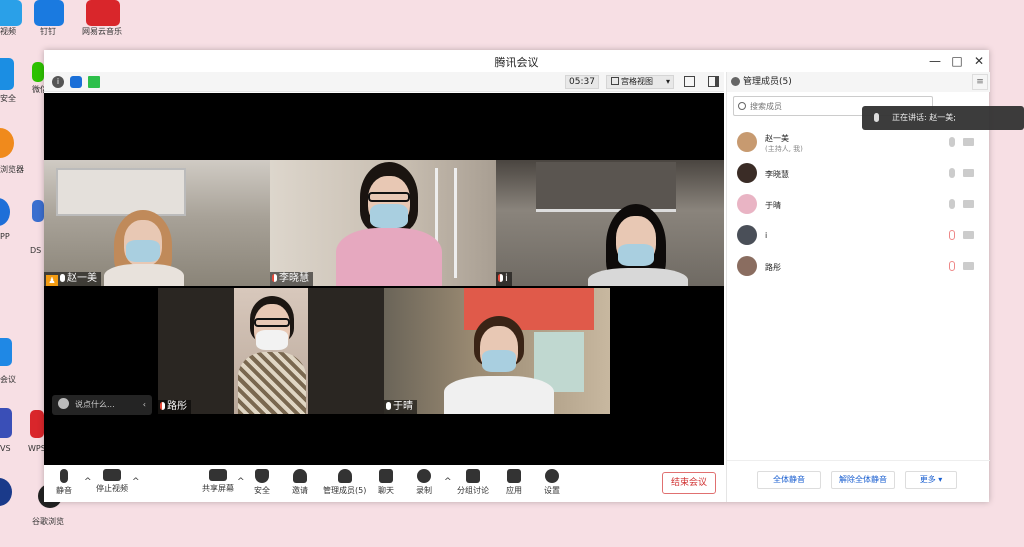 The image size is (1024, 547). What do you see at coordinates (271, 351) in the screenshot?
I see `video-tile: 路彤` at bounding box center [271, 351].